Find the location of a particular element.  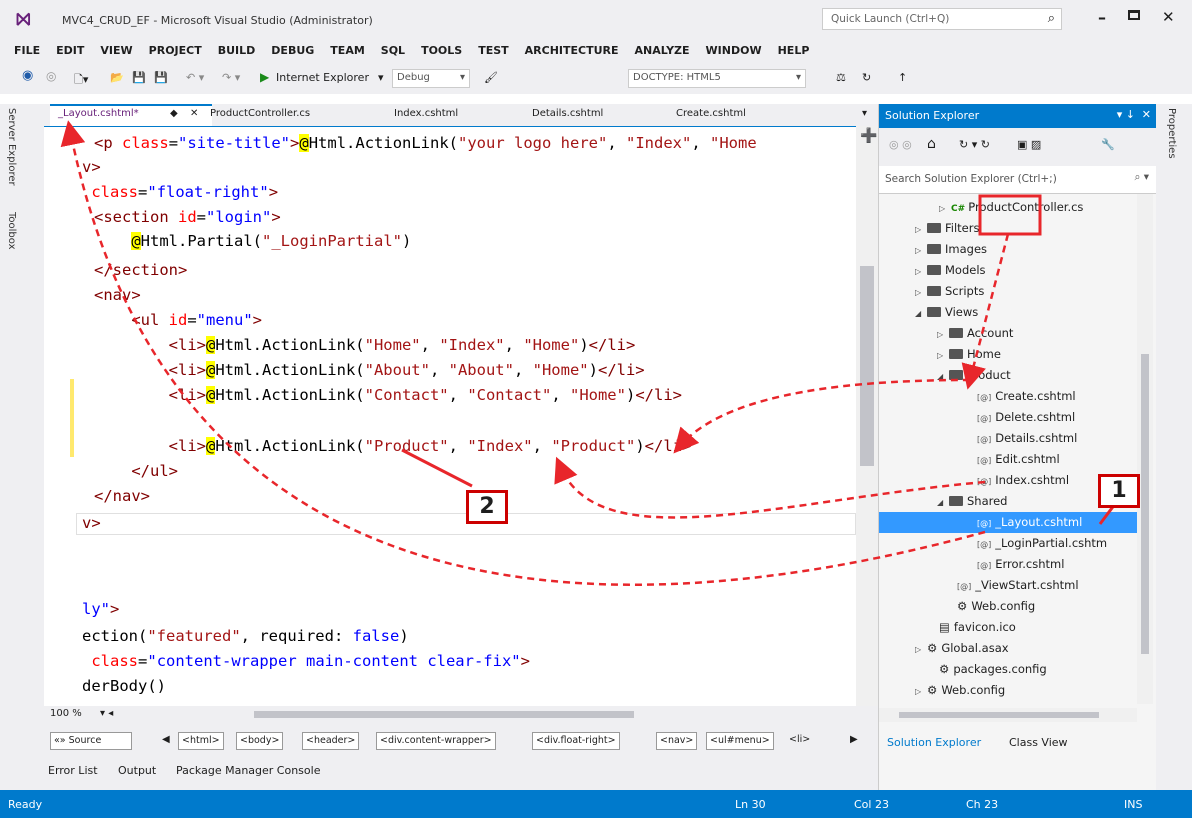

callout-1: 1 is located at coordinates (1119, 491).